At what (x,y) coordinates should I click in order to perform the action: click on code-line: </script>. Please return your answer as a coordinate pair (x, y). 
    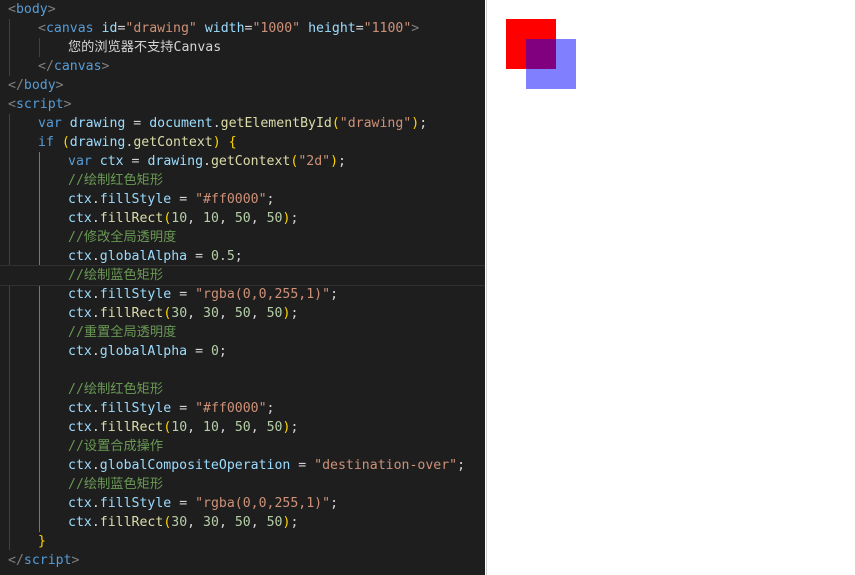
    Looking at the image, I should click on (242, 560).